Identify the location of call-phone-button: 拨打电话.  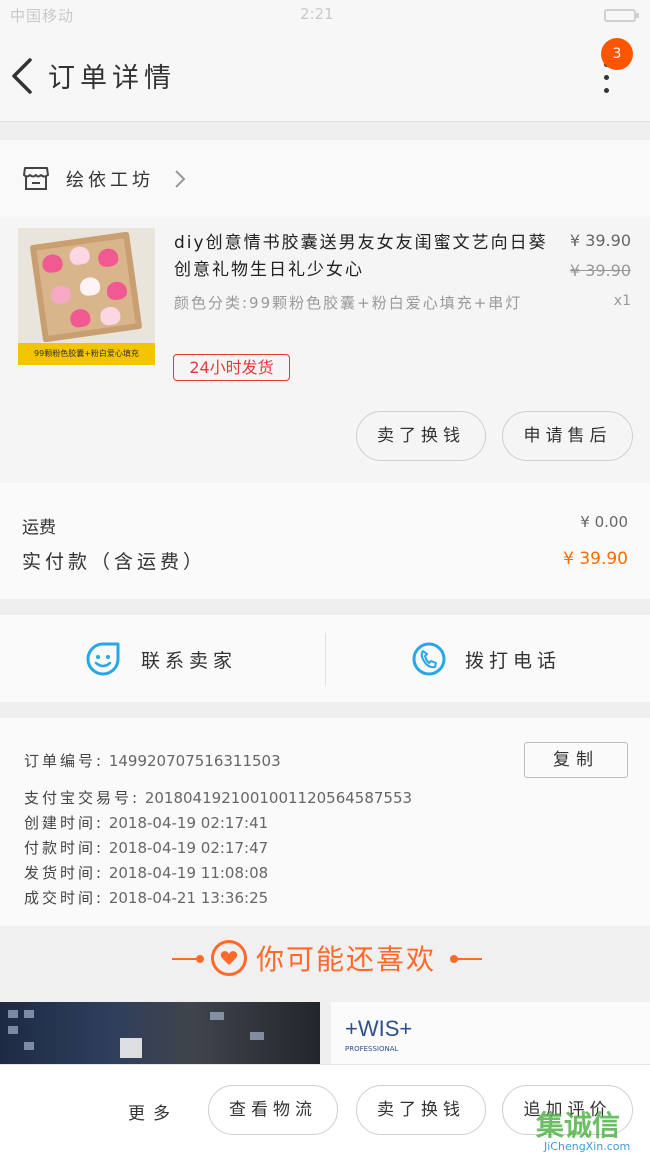
(511, 658).